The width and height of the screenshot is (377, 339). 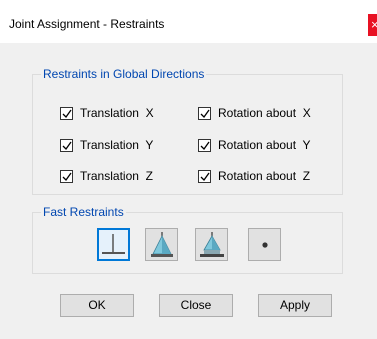 I want to click on pin-support-icon, so click(x=162, y=244).